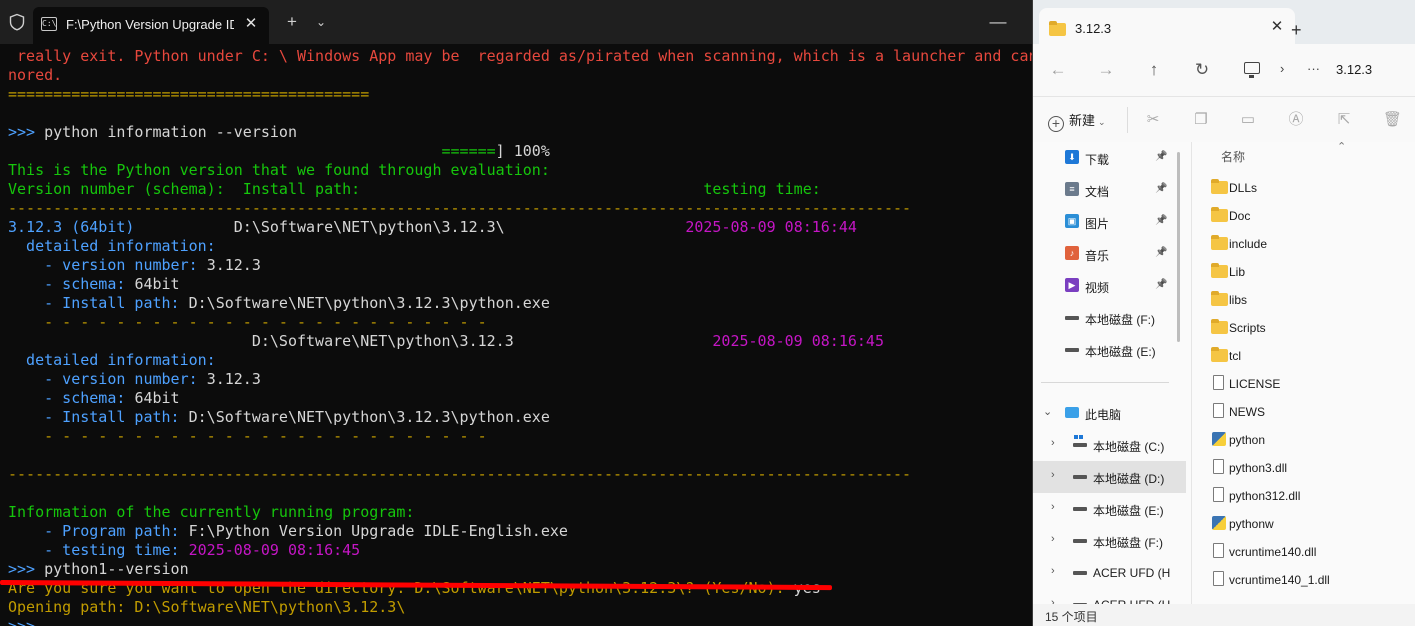 This screenshot has width=1415, height=626. What do you see at coordinates (189, 94) in the screenshot?
I see `terminal-text: ========================================` at bounding box center [189, 94].